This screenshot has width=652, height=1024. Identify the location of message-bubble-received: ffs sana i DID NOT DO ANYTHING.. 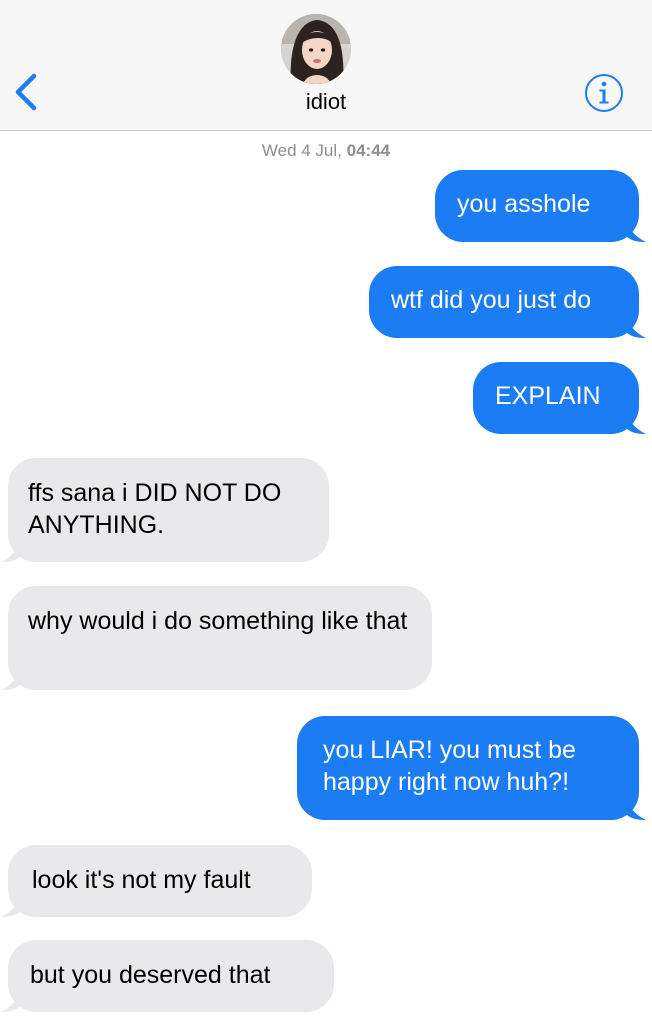
(165, 510).